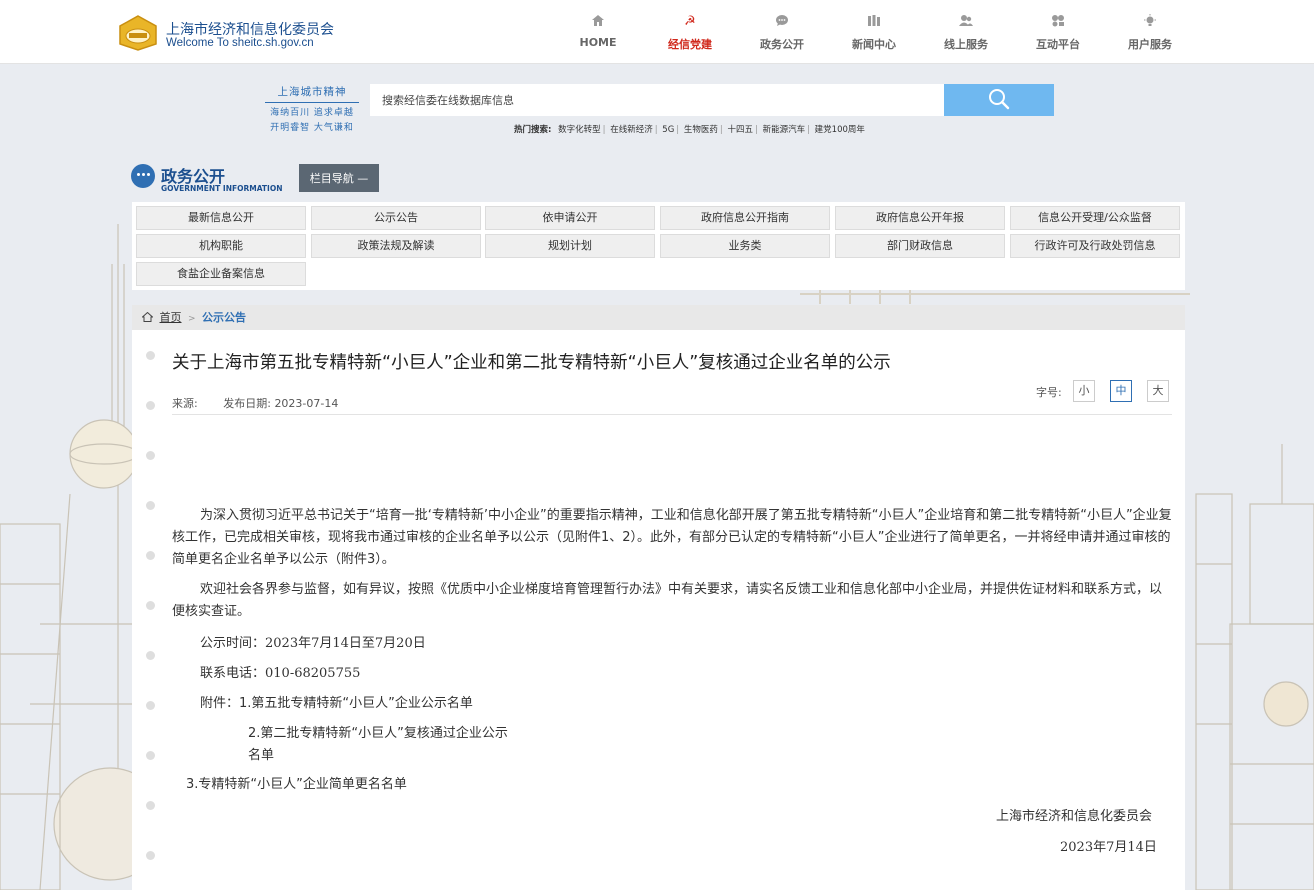 Image resolution: width=1314 pixels, height=890 pixels. What do you see at coordinates (221, 274) in the screenshot?
I see `category-salt-filing: 食盐企业备案信息` at bounding box center [221, 274].